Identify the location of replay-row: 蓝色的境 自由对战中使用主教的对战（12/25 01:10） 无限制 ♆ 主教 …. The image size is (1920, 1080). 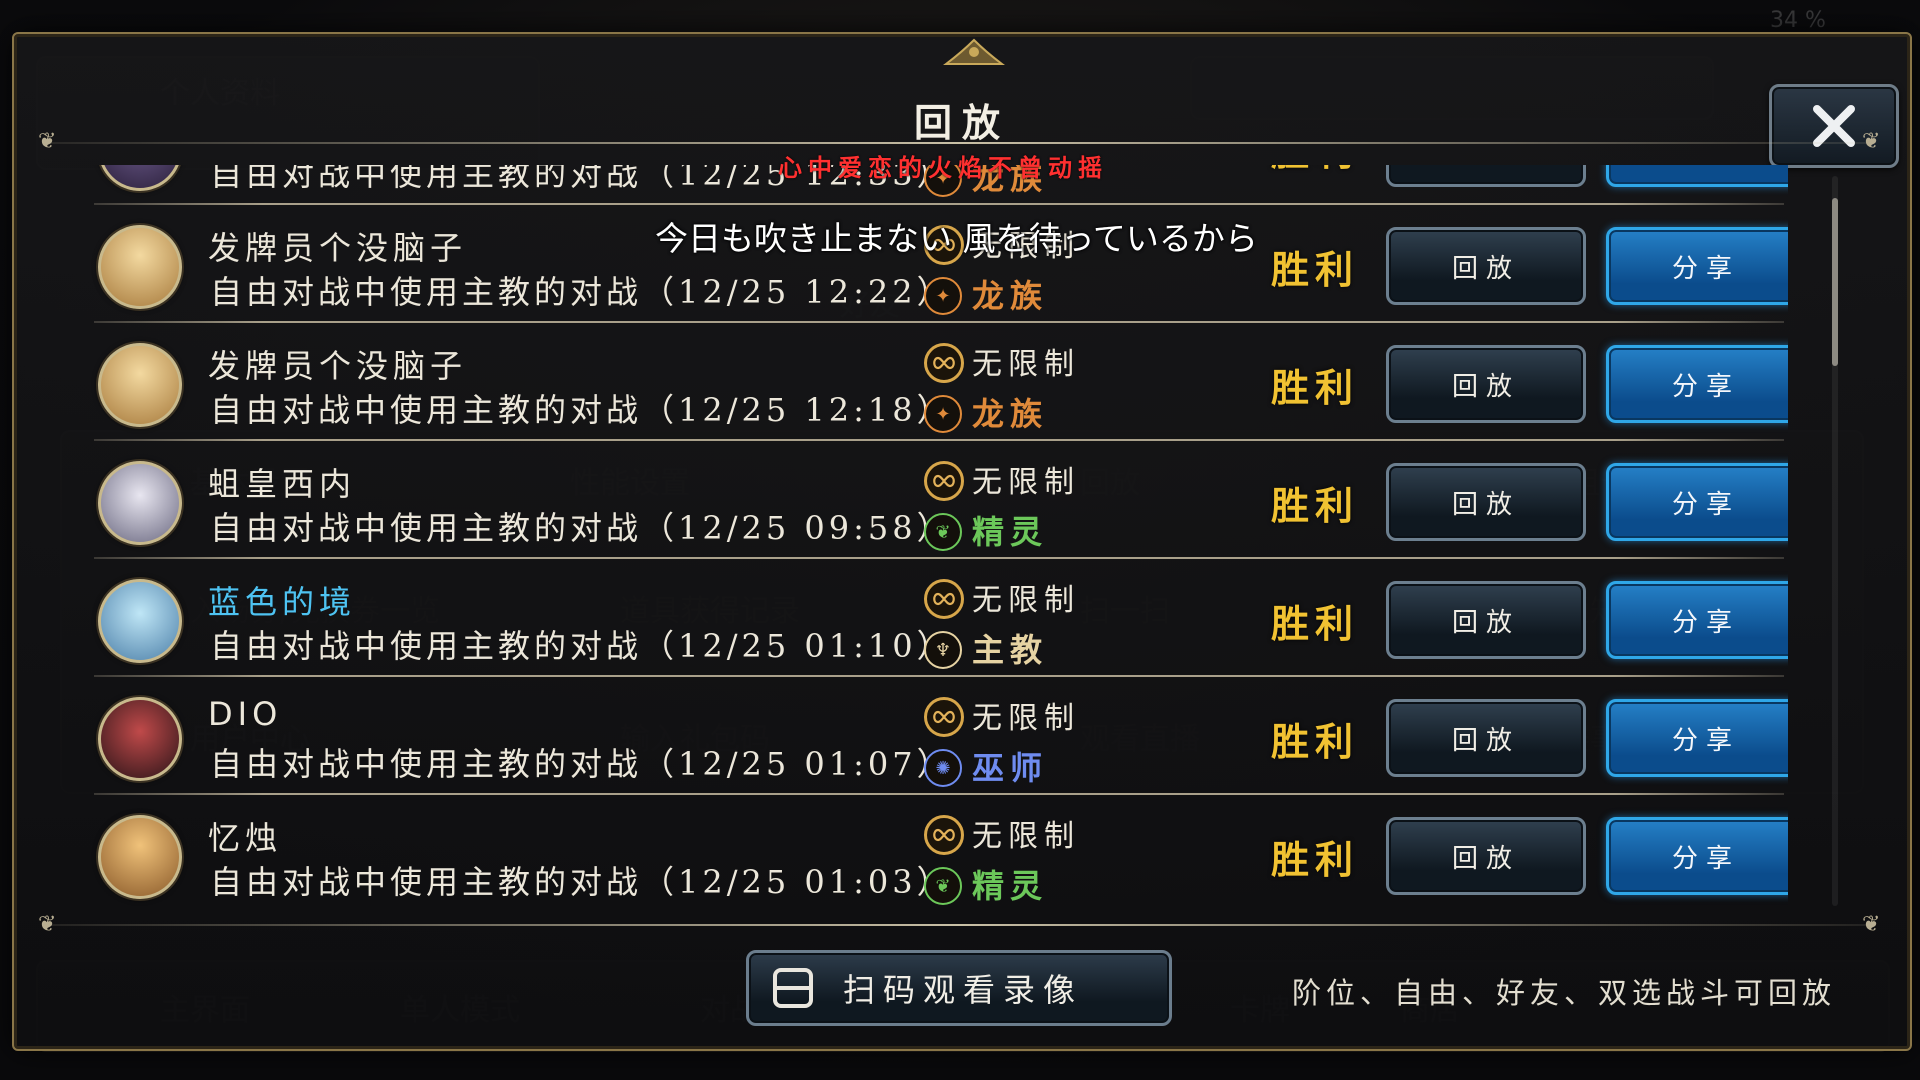
(938, 618).